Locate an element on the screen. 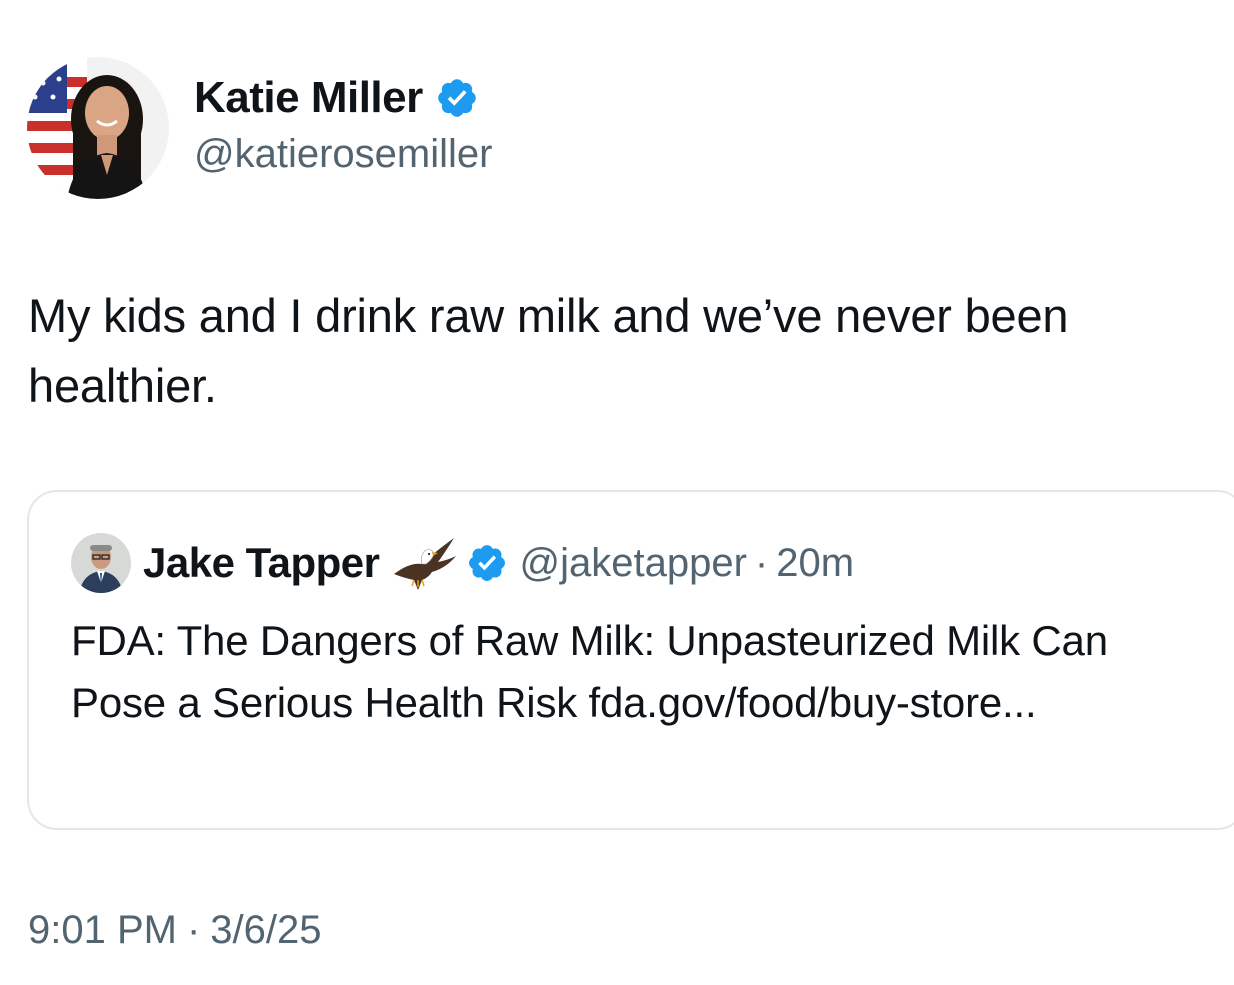  author-avatar is located at coordinates (98, 128).